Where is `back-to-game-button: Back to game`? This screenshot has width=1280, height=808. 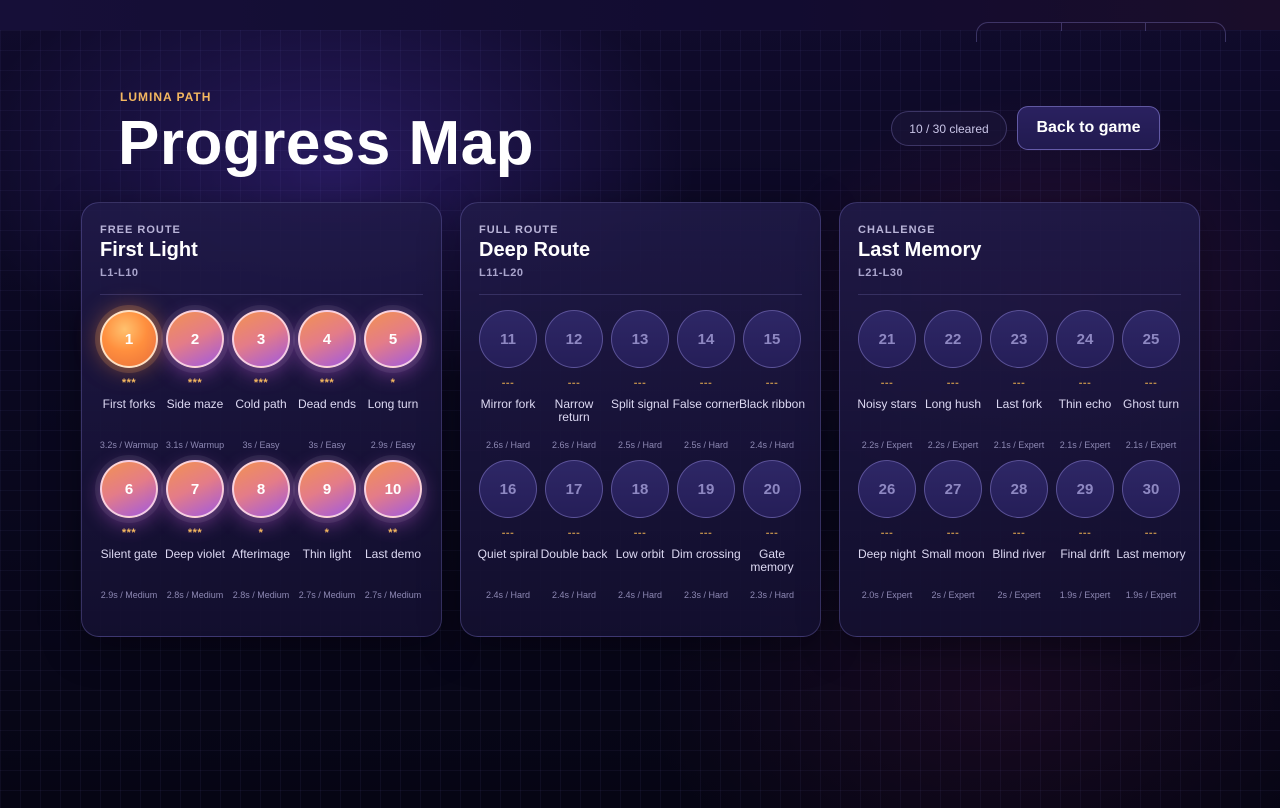 back-to-game-button: Back to game is located at coordinates (1088, 128).